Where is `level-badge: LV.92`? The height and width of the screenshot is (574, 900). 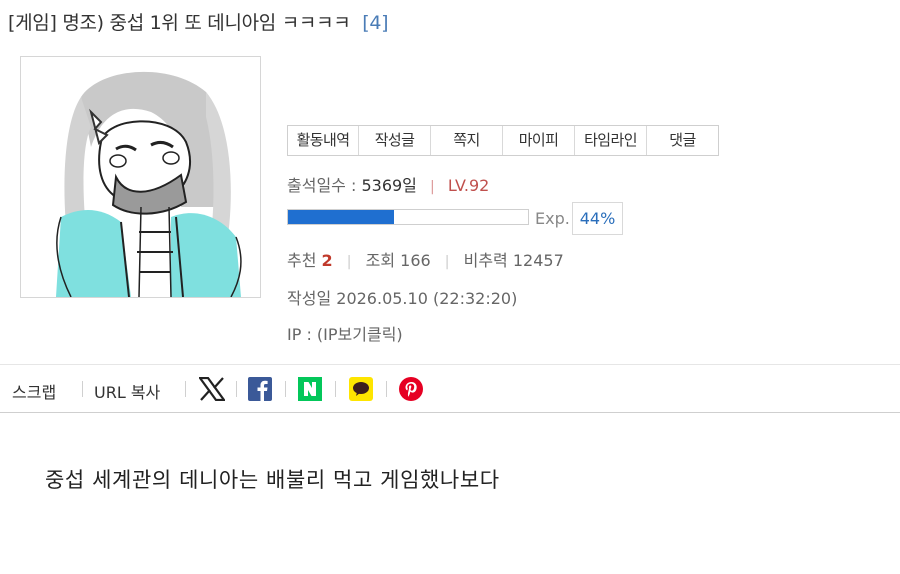
level-badge: LV.92 is located at coordinates (468, 185).